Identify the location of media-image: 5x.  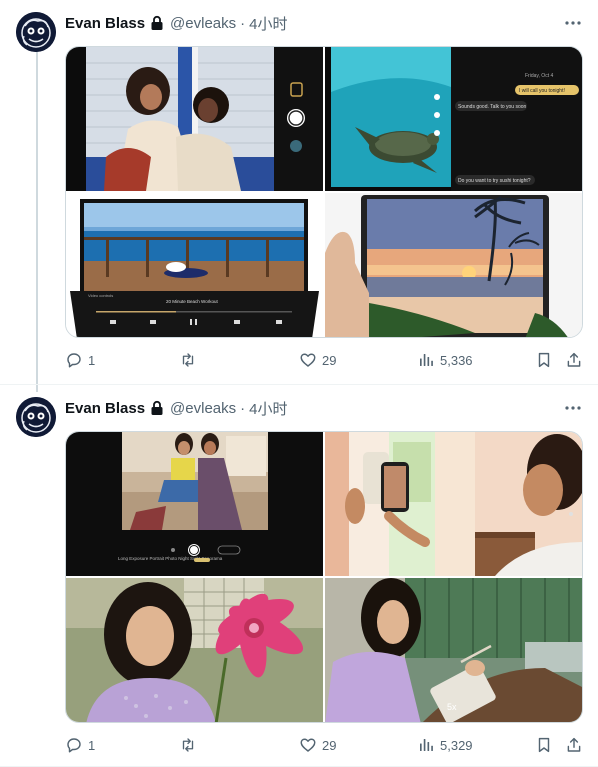
(453, 650).